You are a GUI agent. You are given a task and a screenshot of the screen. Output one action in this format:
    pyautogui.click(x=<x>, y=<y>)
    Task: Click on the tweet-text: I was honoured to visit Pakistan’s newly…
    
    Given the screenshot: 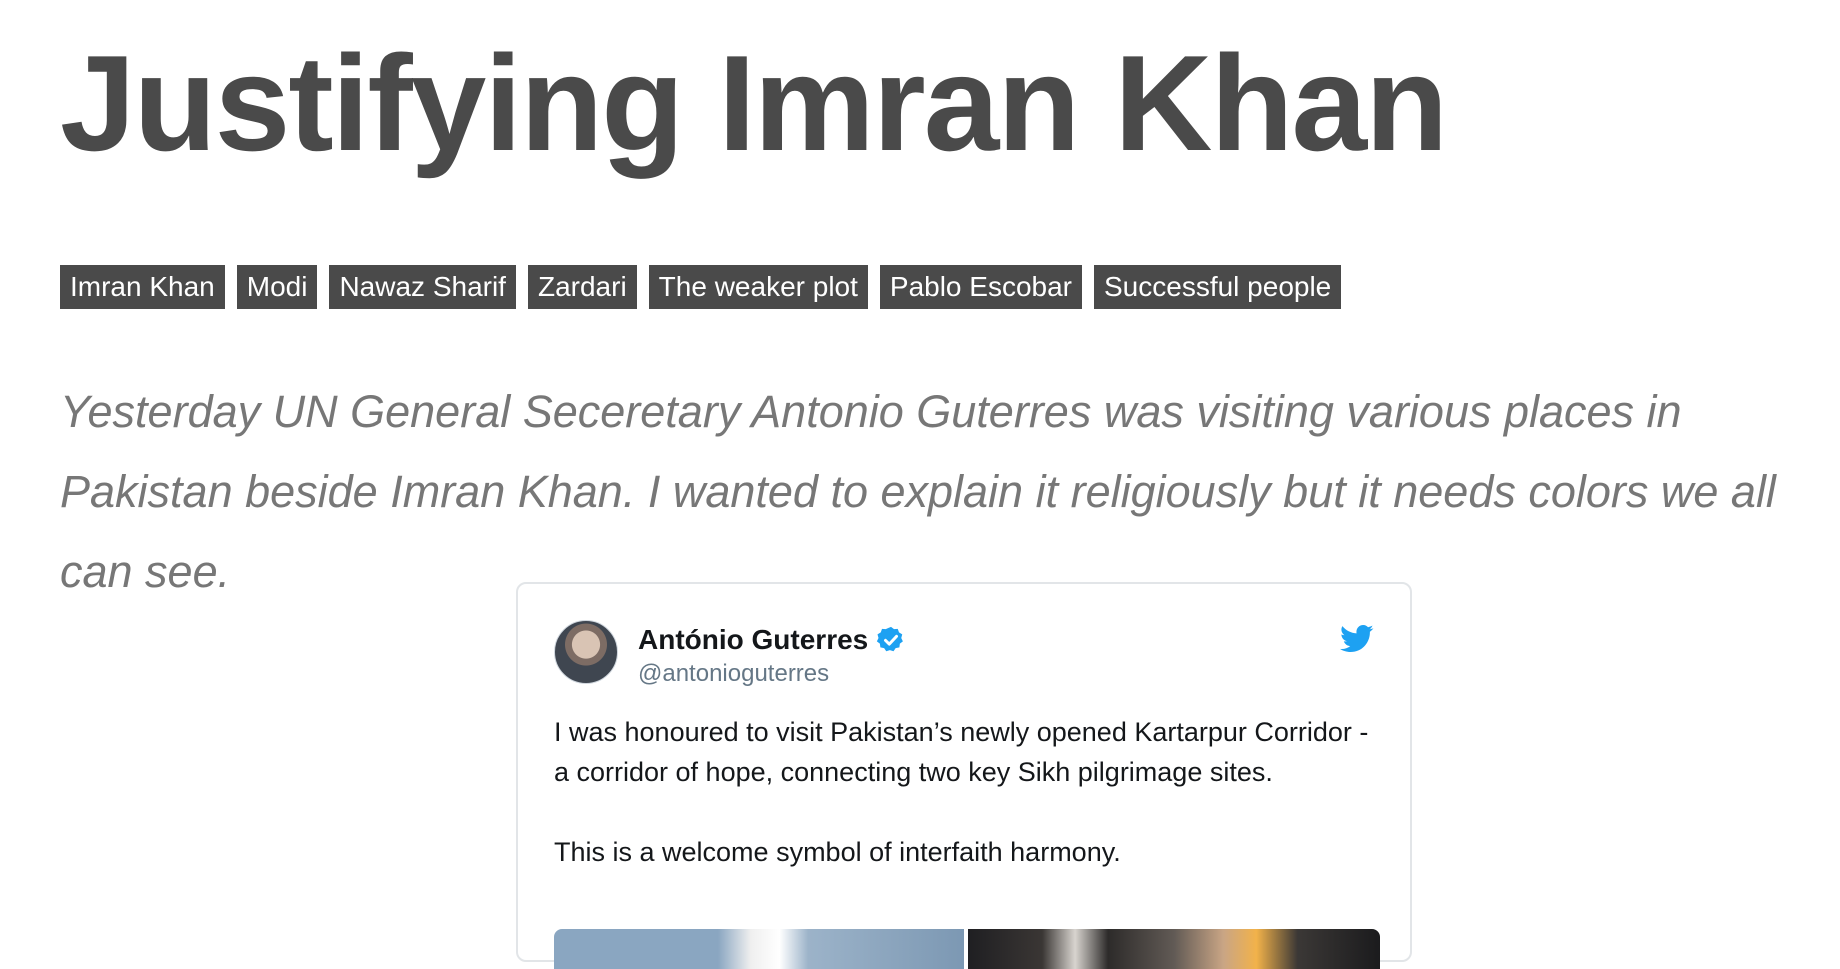 What is the action you would take?
    pyautogui.click(x=961, y=792)
    